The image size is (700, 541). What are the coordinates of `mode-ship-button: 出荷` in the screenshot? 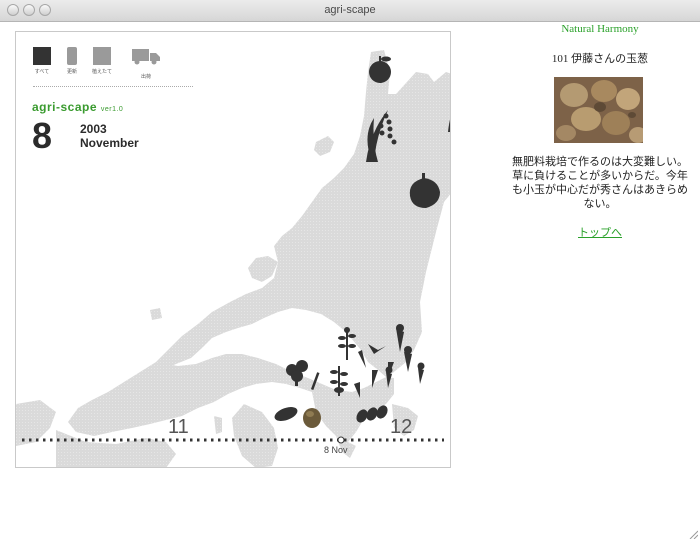 It's located at (146, 64).